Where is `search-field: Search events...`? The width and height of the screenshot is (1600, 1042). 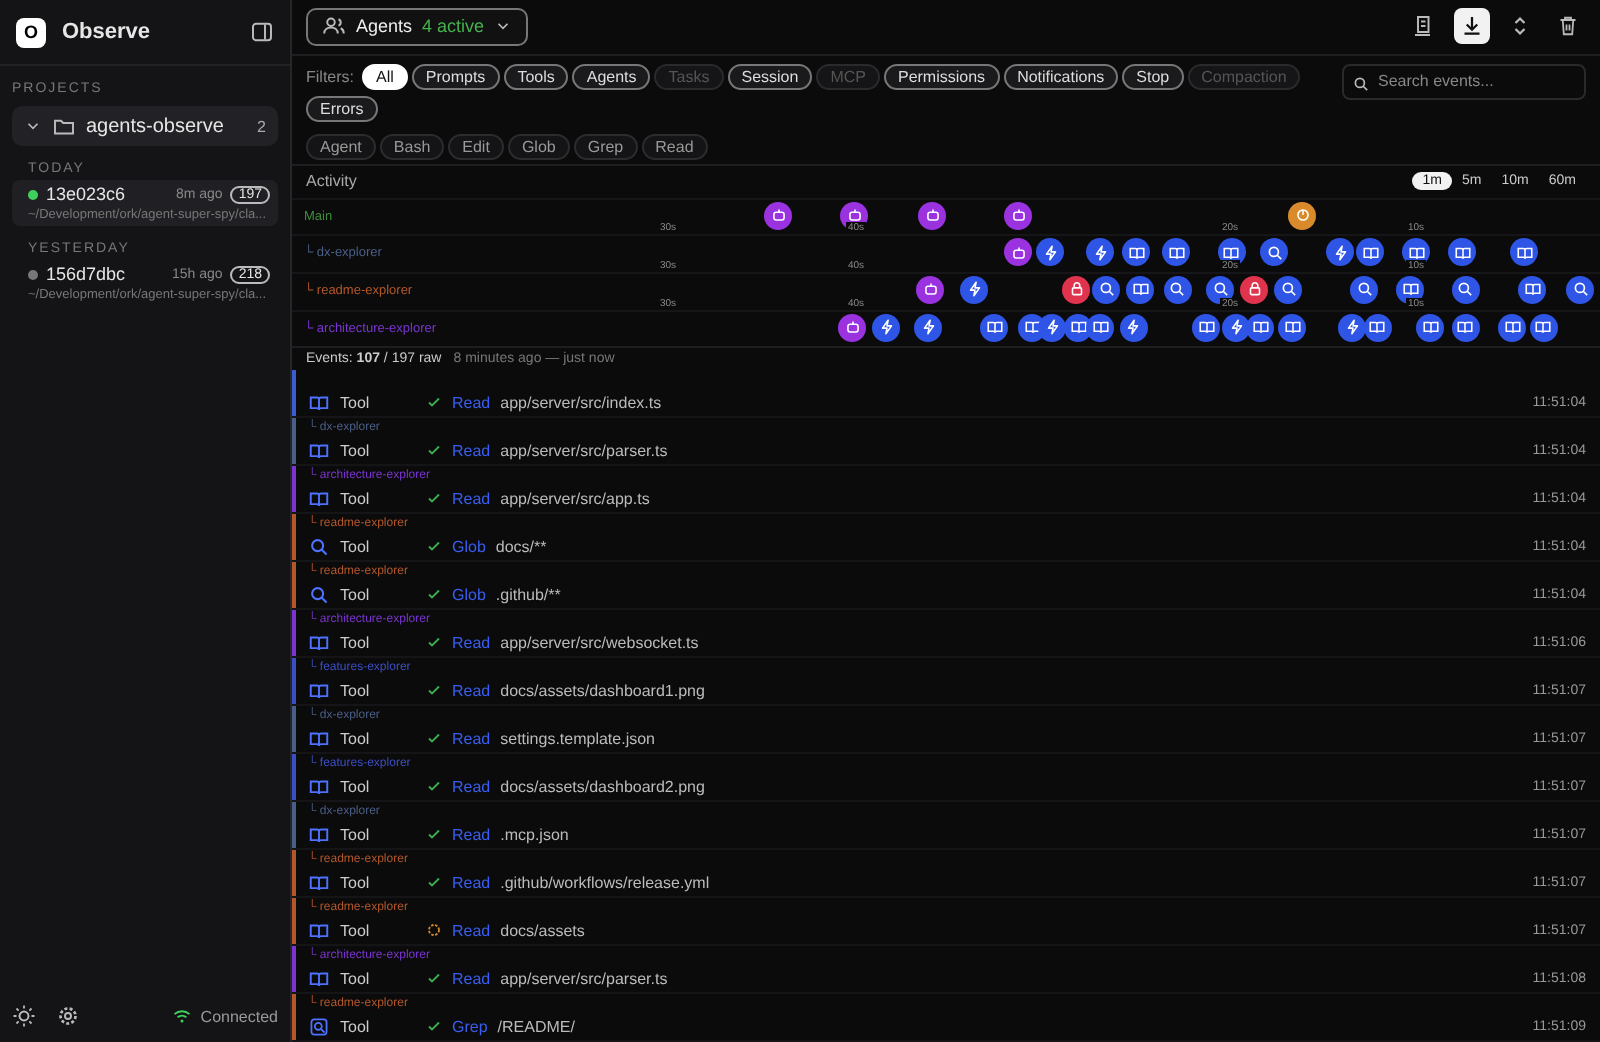 search-field: Search events... is located at coordinates (1464, 81).